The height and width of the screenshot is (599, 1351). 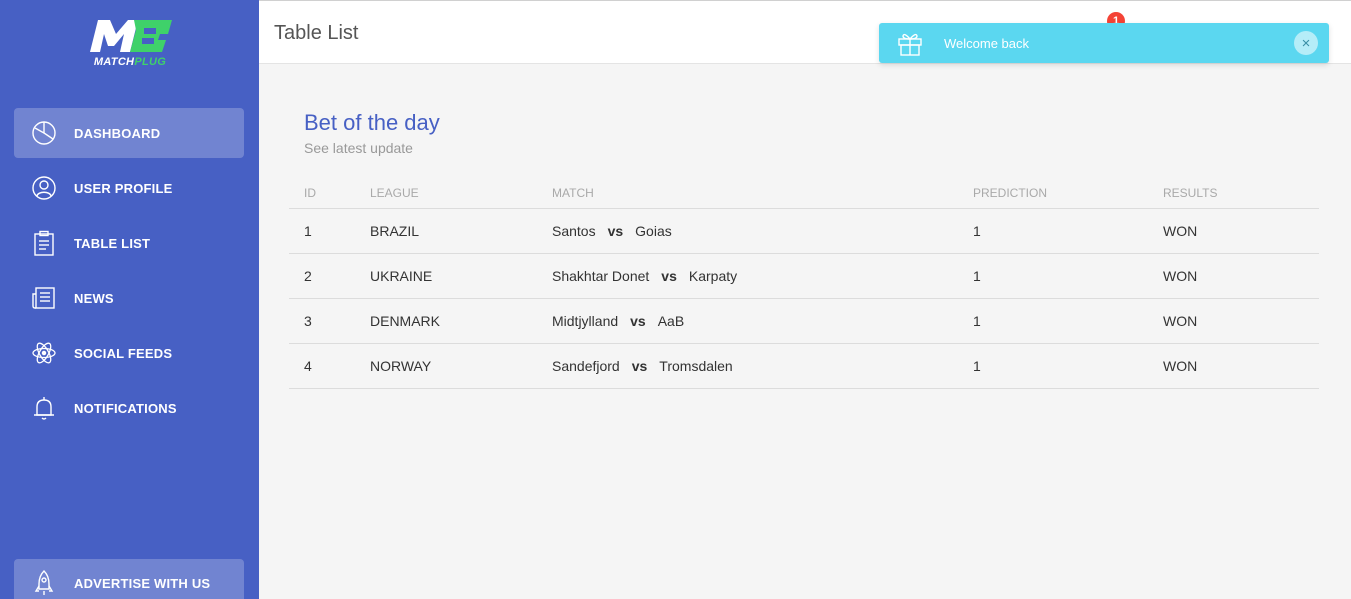 What do you see at coordinates (601, 275) in the screenshot?
I see `home-team: Shakhtar Donet` at bounding box center [601, 275].